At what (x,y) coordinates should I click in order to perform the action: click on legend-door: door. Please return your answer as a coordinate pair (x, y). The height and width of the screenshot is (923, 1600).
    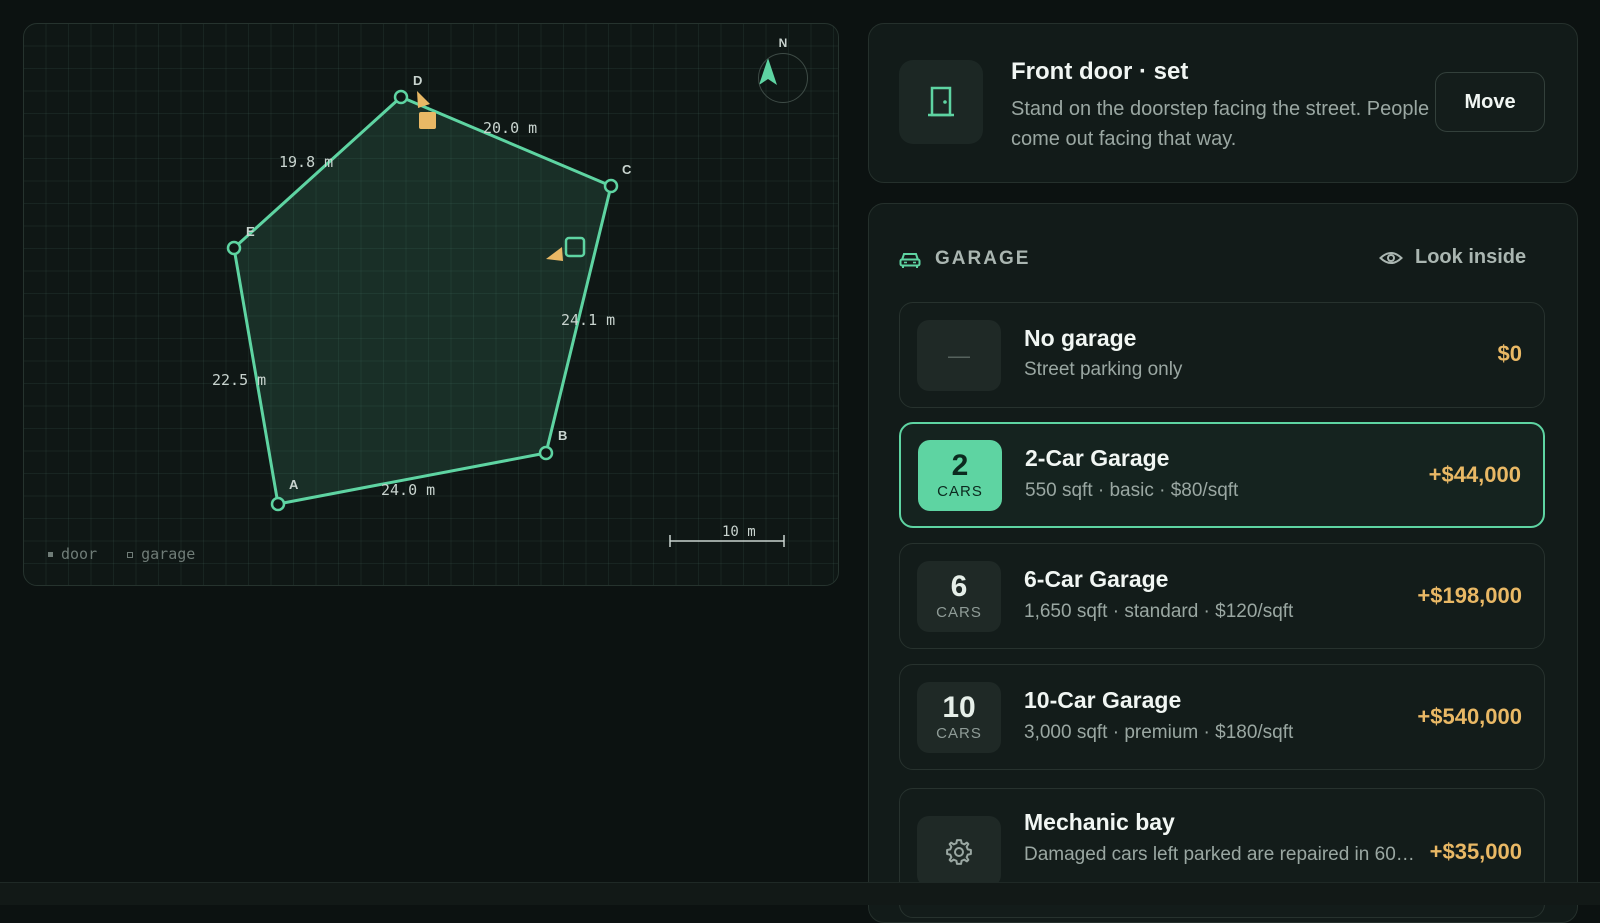
    Looking at the image, I should click on (72, 554).